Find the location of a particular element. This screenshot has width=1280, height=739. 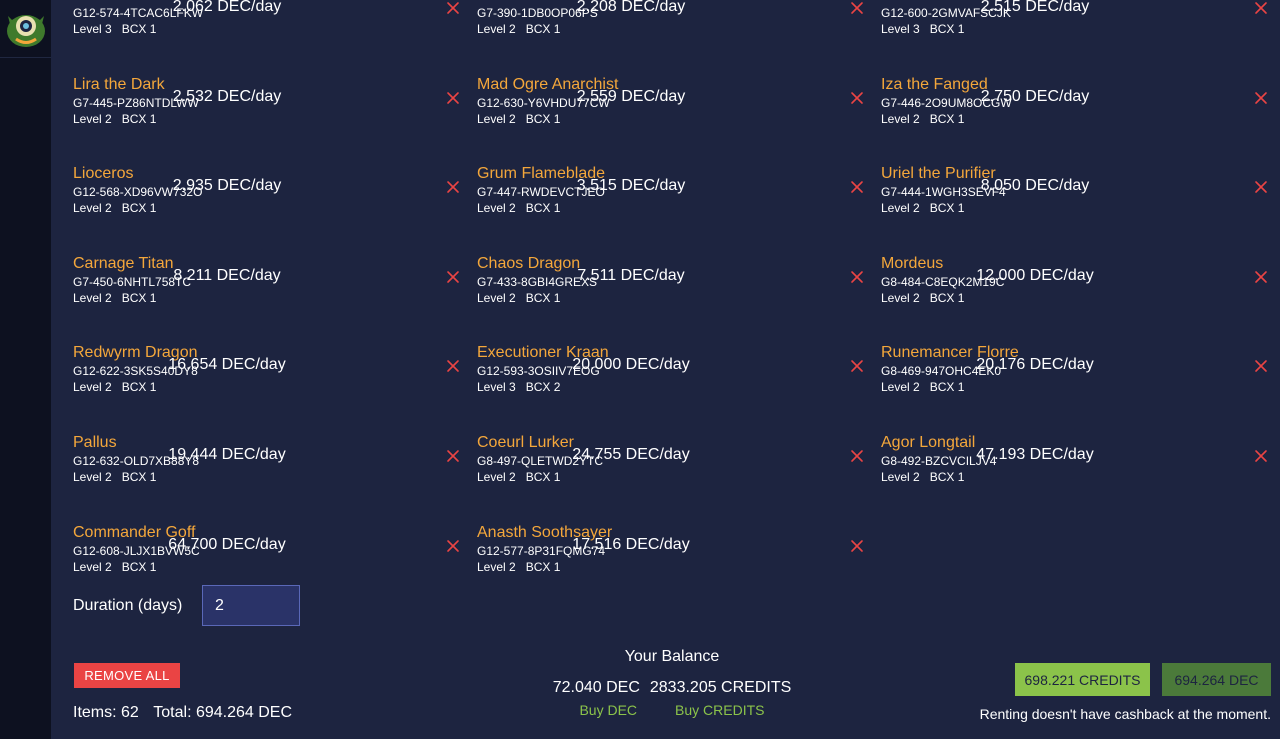

buy-dec-link: Buy DEC is located at coordinates (608, 710).